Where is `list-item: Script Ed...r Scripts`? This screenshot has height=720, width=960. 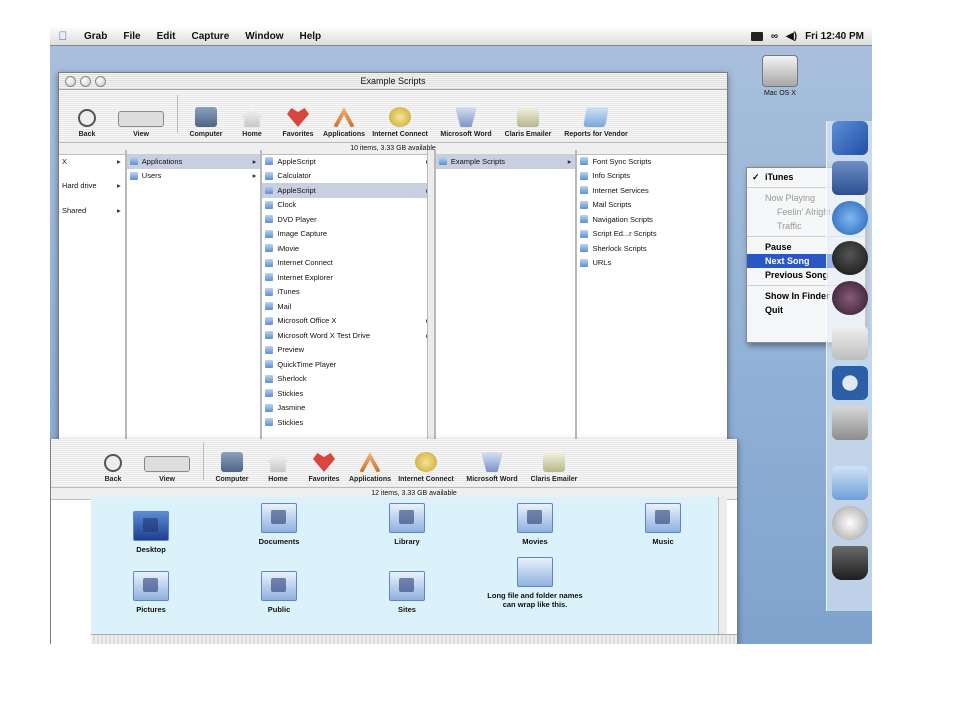 list-item: Script Ed...r Scripts is located at coordinates (652, 234).